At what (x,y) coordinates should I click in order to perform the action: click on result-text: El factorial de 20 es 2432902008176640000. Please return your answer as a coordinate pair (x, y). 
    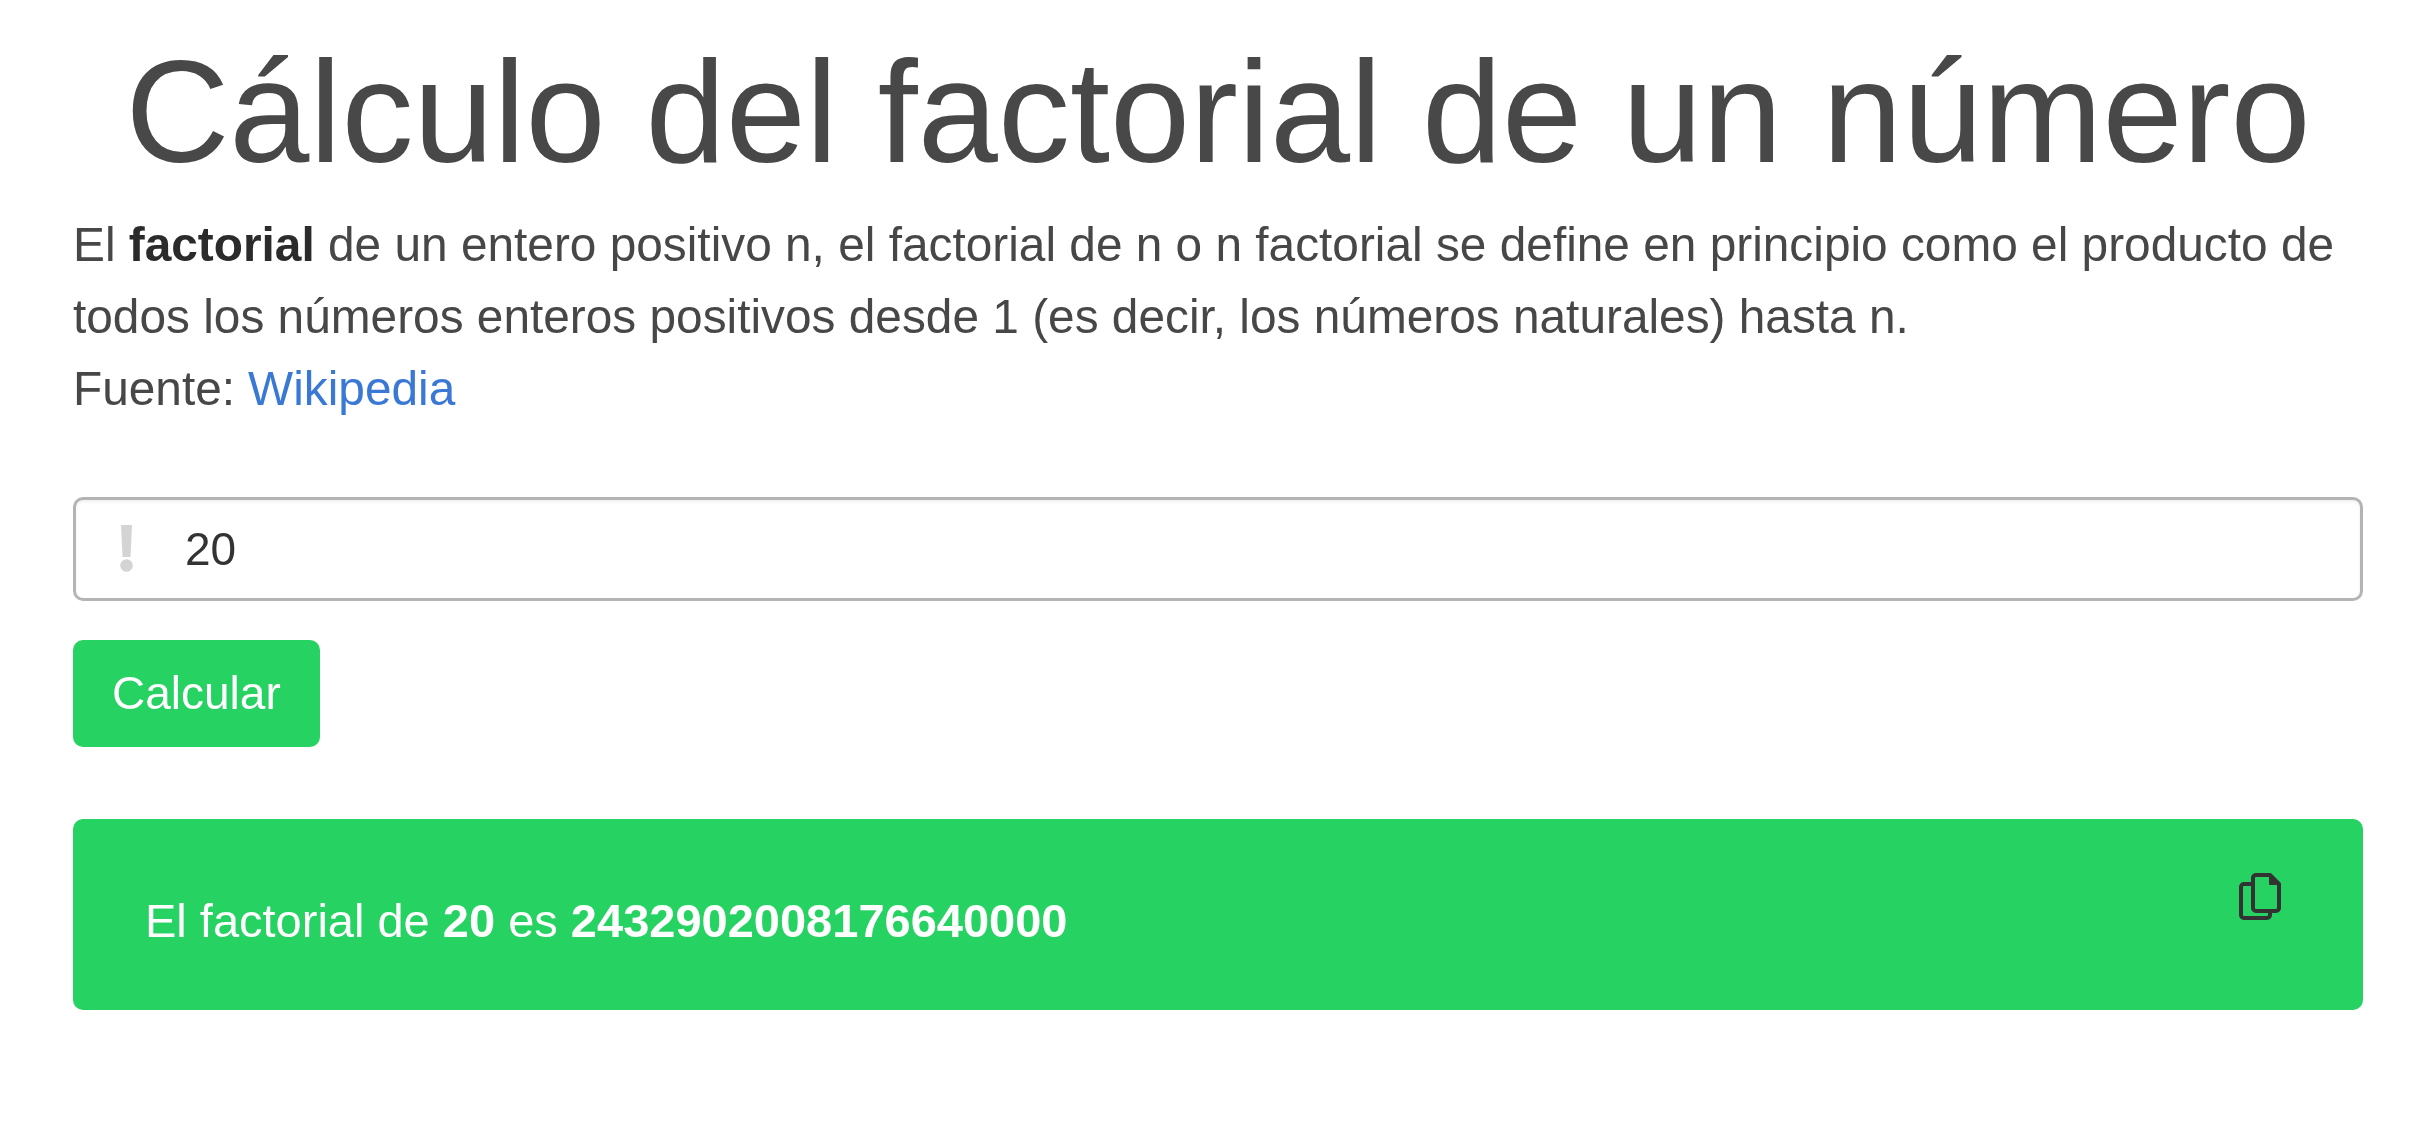
    Looking at the image, I should click on (607, 921).